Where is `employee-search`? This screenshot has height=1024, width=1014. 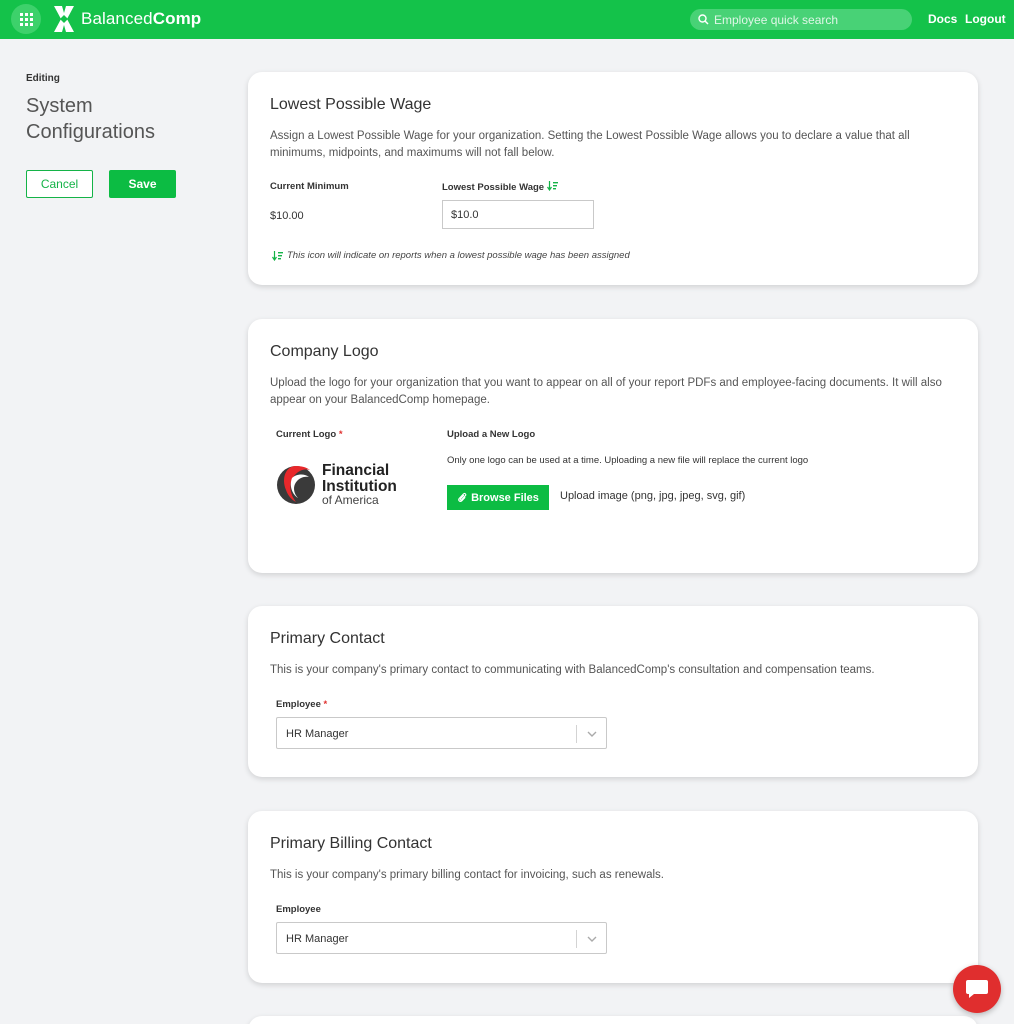 employee-search is located at coordinates (801, 19).